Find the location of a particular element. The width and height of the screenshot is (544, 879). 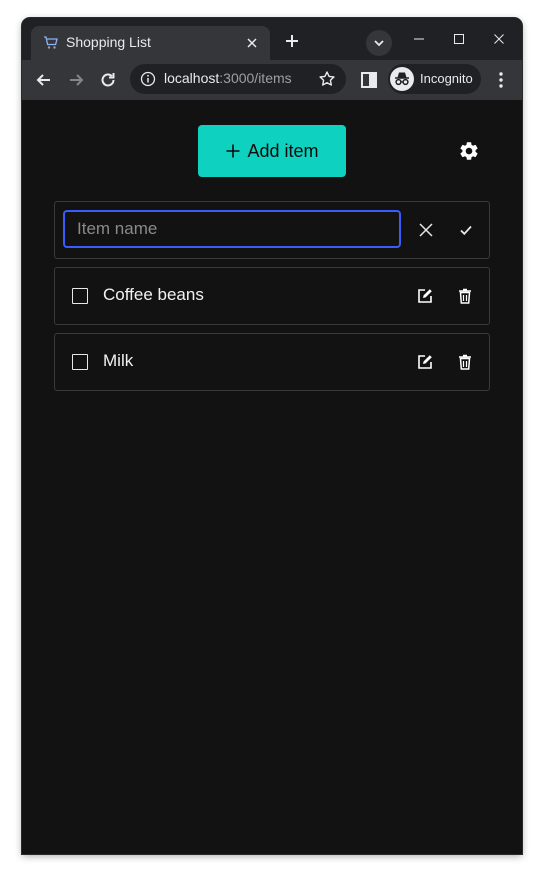

menu-kebab-icon is located at coordinates (501, 80).